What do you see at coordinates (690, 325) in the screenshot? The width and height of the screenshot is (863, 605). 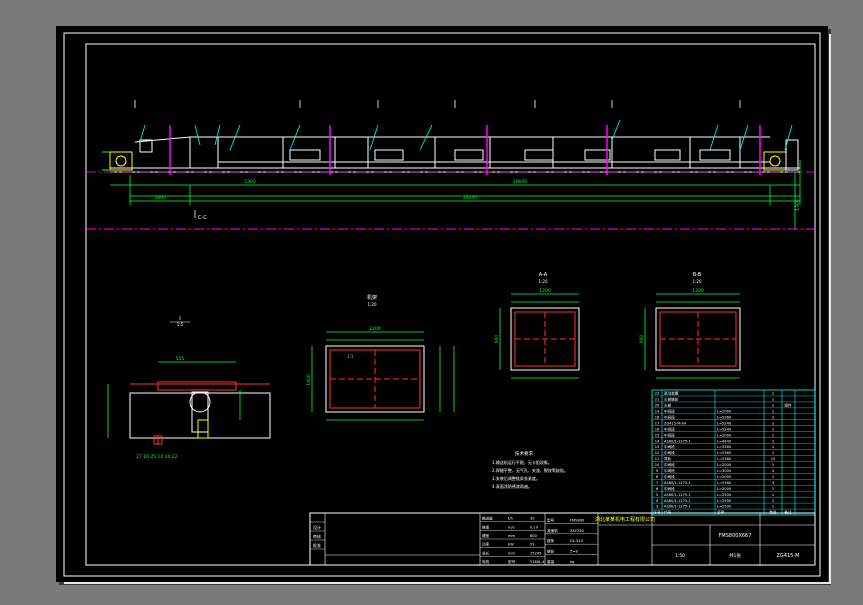 I see `section-b-view: B-B 1:20 1200 900` at bounding box center [690, 325].